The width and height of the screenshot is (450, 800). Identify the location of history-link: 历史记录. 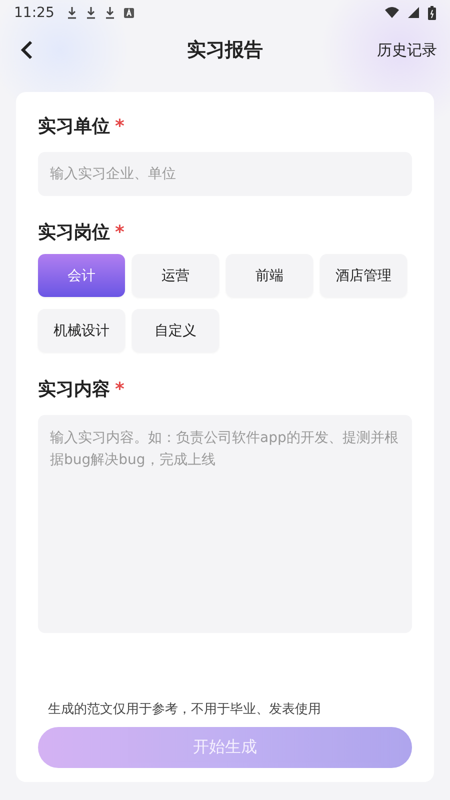
(407, 50).